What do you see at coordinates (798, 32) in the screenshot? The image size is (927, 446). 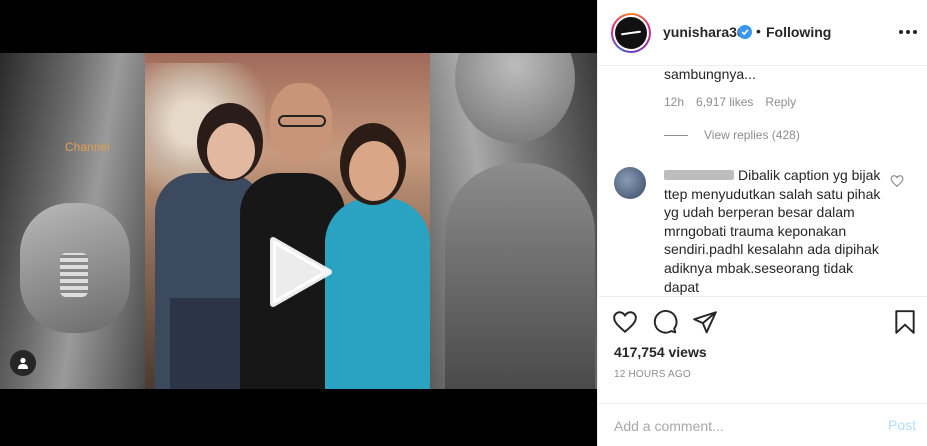 I see `following-button: Following` at bounding box center [798, 32].